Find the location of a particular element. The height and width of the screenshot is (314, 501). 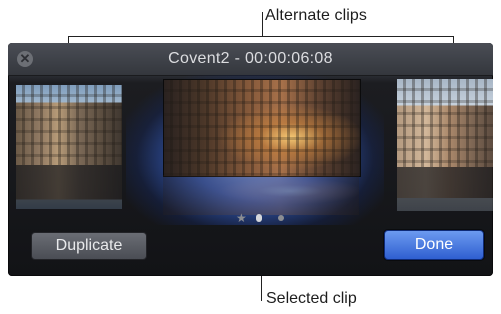

alternate-clips-callout: Alternate clips is located at coordinates (316, 15).